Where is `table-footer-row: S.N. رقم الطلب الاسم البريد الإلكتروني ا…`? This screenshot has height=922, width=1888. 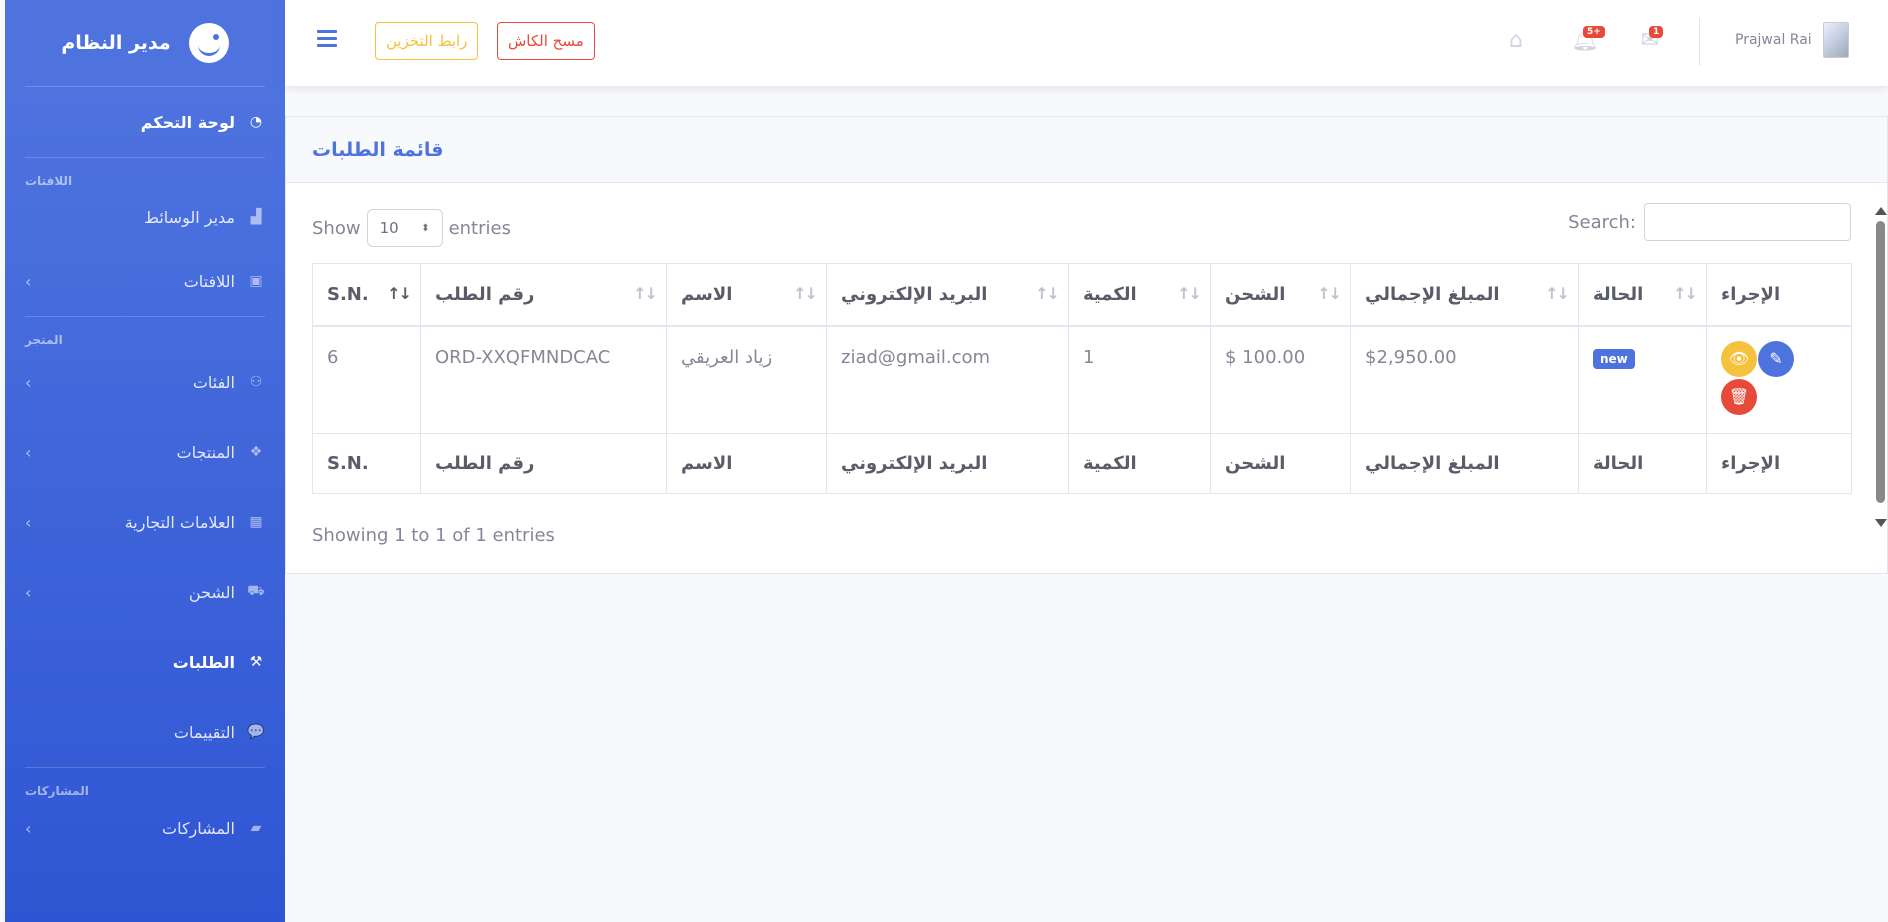 table-footer-row: S.N. رقم الطلب الاسم البريد الإلكتروني ا… is located at coordinates (1082, 463).